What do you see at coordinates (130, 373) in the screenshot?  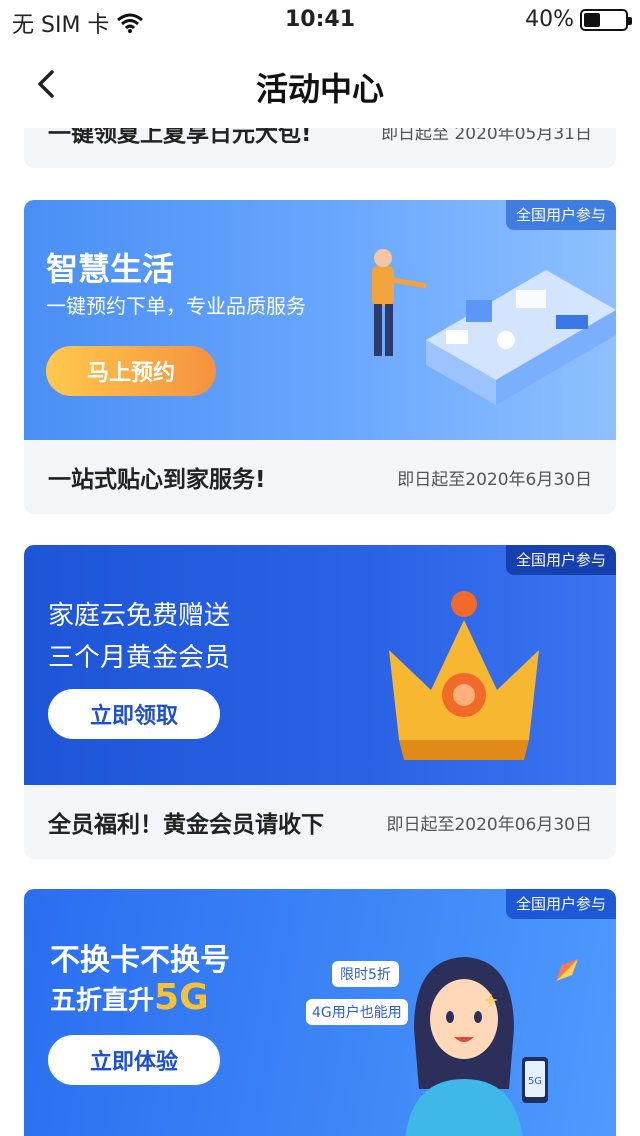 I see `book-now-label: 马上预约` at bounding box center [130, 373].